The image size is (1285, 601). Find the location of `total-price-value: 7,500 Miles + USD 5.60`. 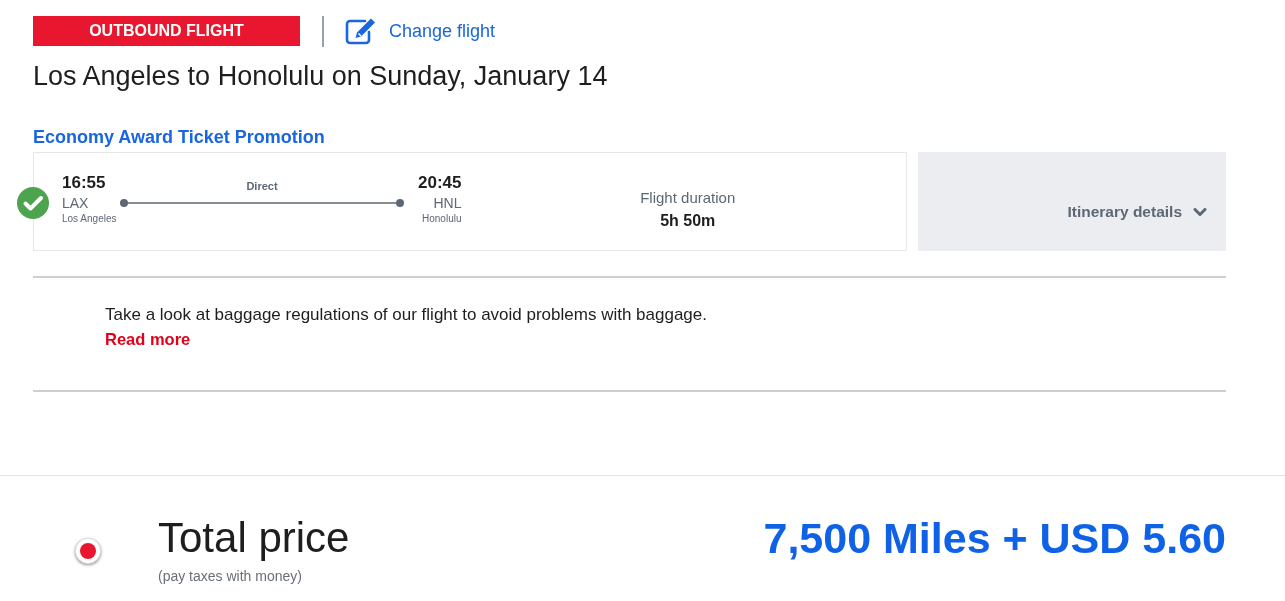

total-price-value: 7,500 Miles + USD 5.60 is located at coordinates (994, 538).